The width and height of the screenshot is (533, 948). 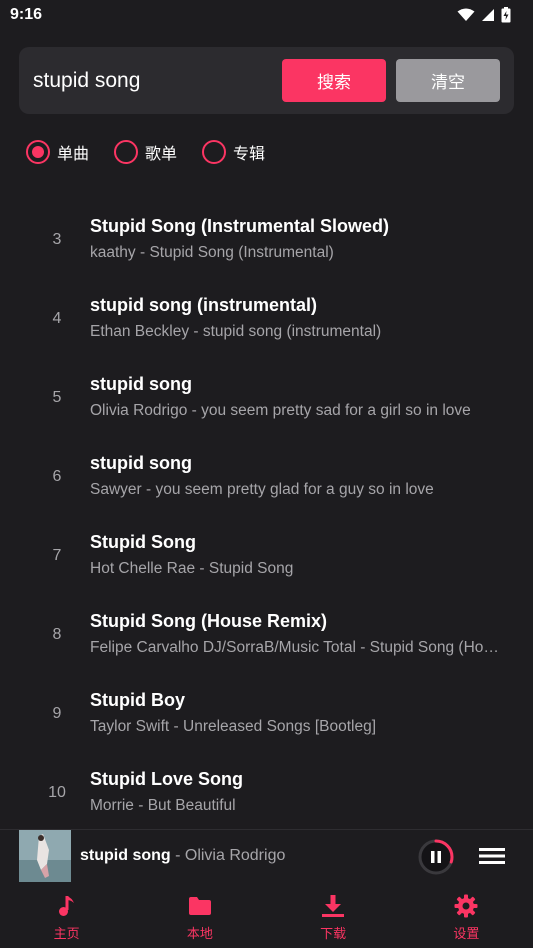 I want to click on search-type-filter: 单曲 歌单 专辑, so click(x=158, y=152).